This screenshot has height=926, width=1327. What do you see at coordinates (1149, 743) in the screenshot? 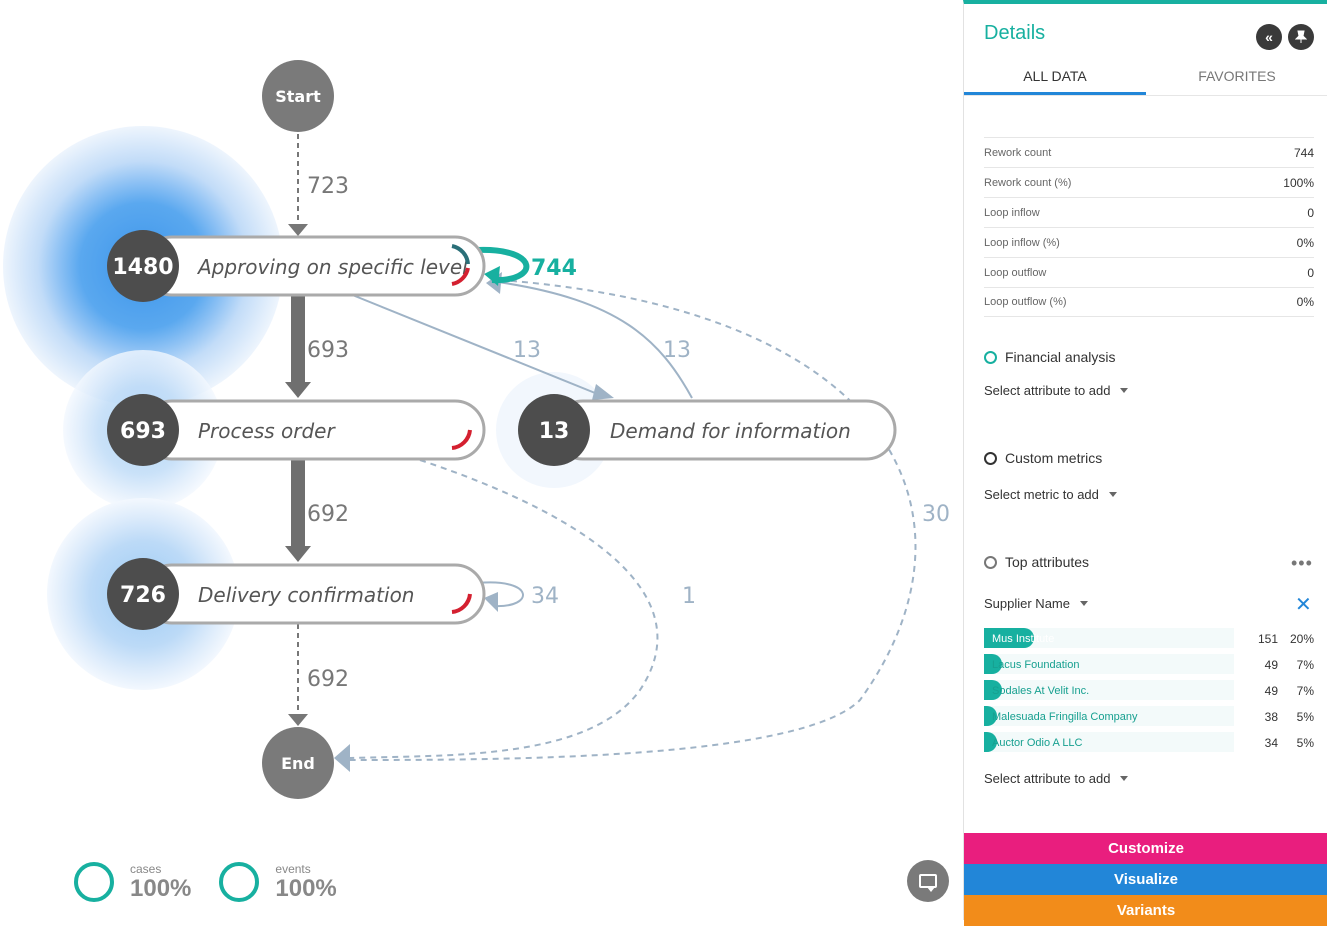
I see `attribute-row: Auctor Odio A LLC 34 5%` at bounding box center [1149, 743].